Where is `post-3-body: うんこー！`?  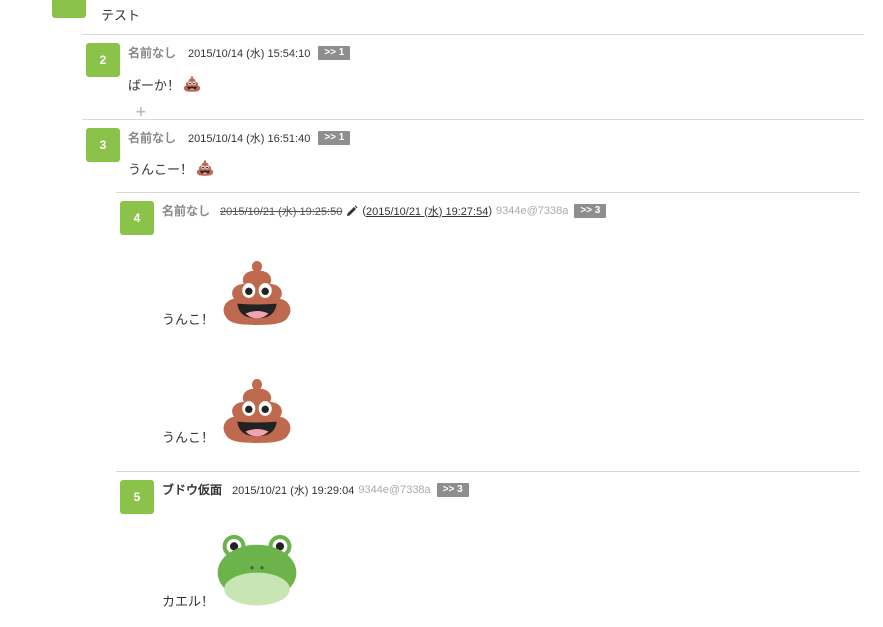 post-3-body: うんこー！ is located at coordinates (171, 168).